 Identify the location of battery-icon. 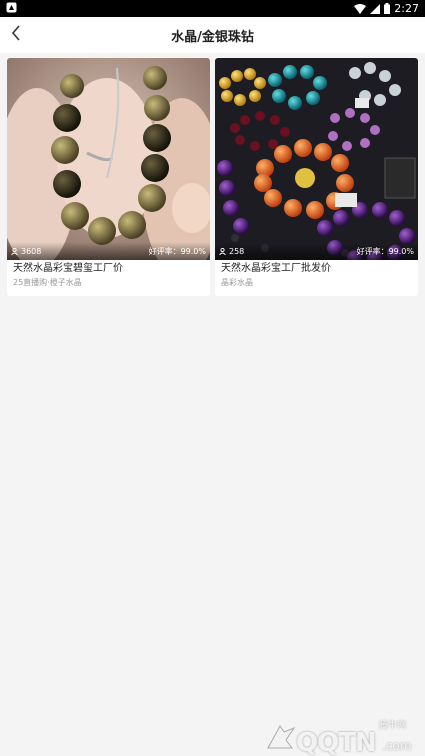
(387, 8).